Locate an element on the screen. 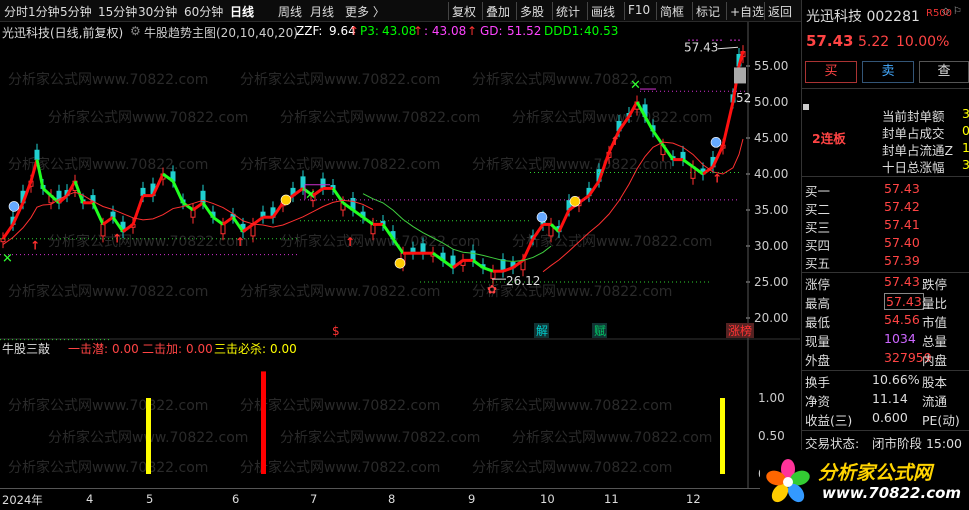 The width and height of the screenshot is (969, 510). price-change: 5.22 is located at coordinates (874, 42).